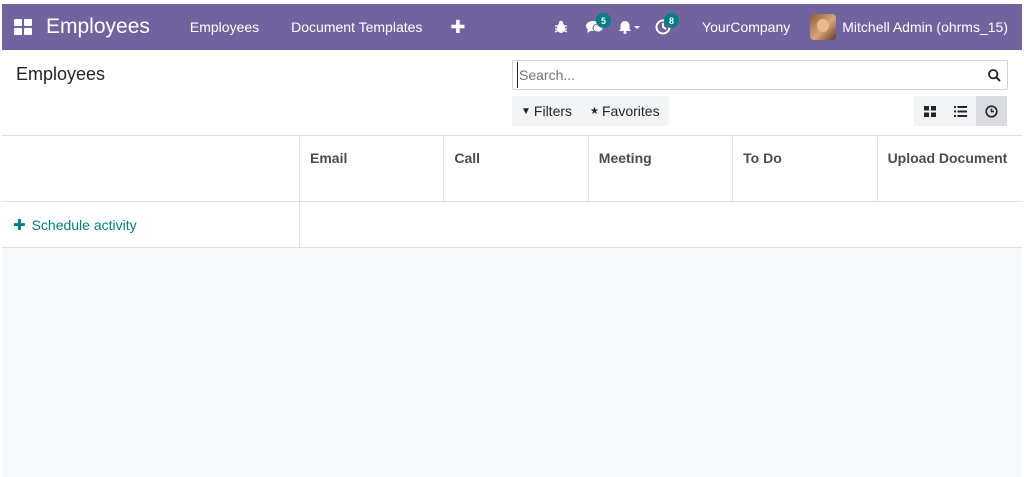  Describe the element at coordinates (631, 111) in the screenshot. I see `favorites-label: Favorites` at that location.